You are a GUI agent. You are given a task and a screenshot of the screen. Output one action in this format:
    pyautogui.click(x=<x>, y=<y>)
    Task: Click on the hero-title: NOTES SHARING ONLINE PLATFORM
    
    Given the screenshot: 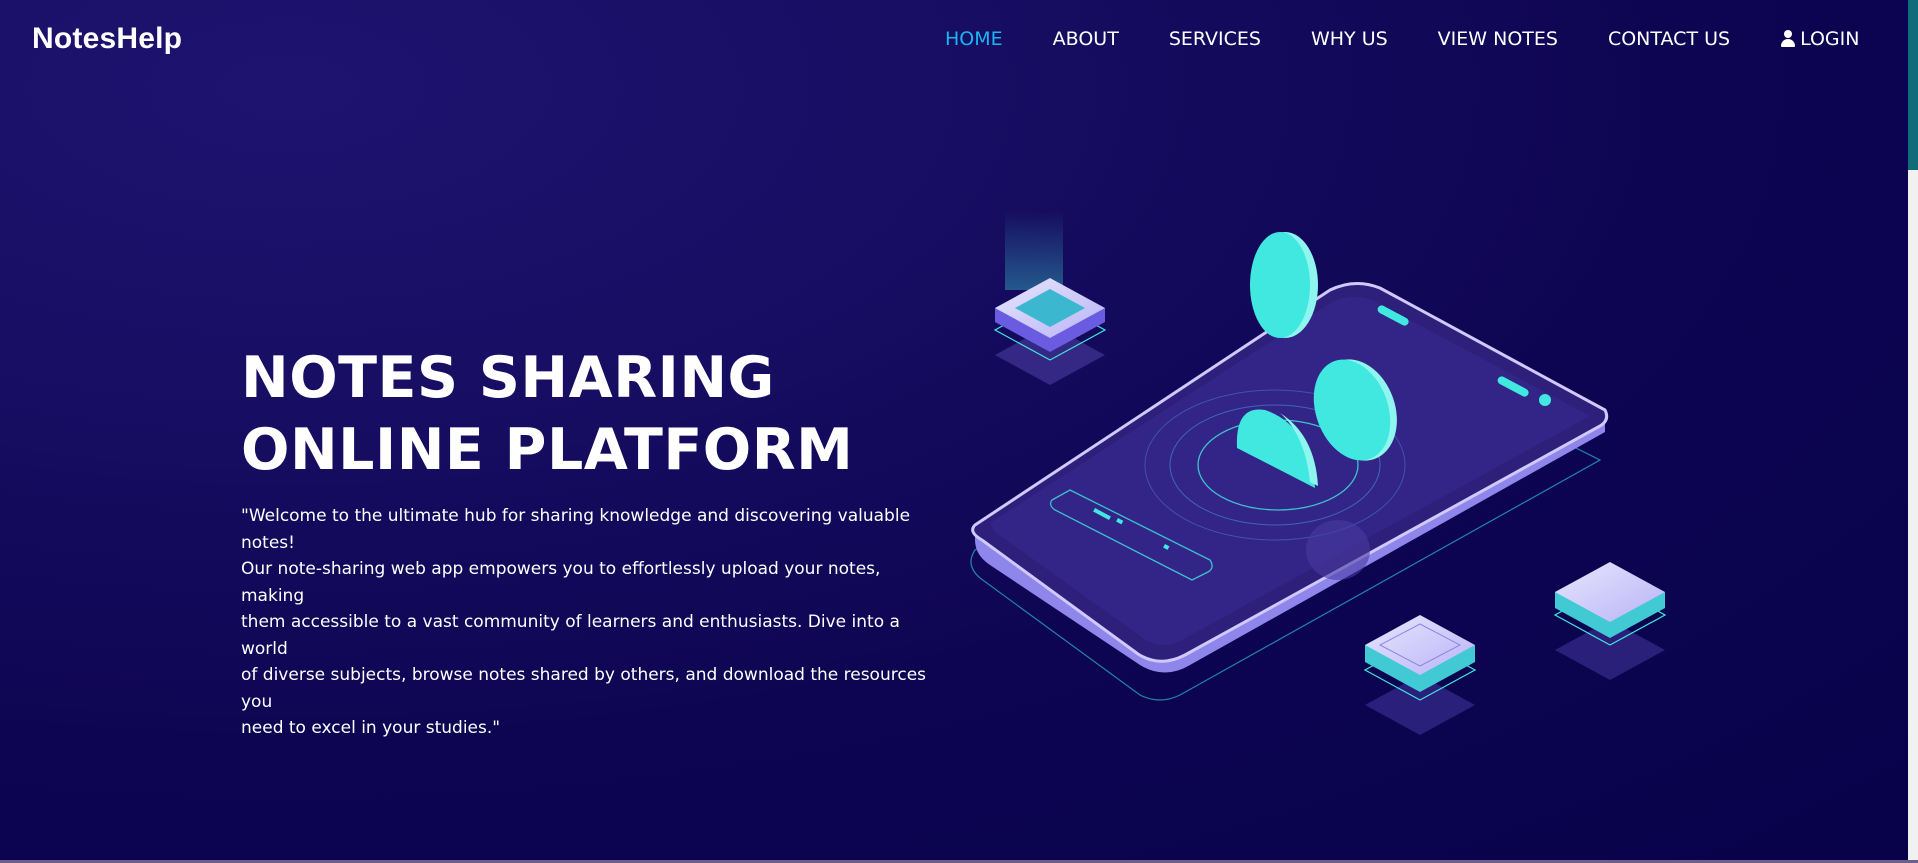 What is the action you would take?
    pyautogui.click(x=561, y=414)
    